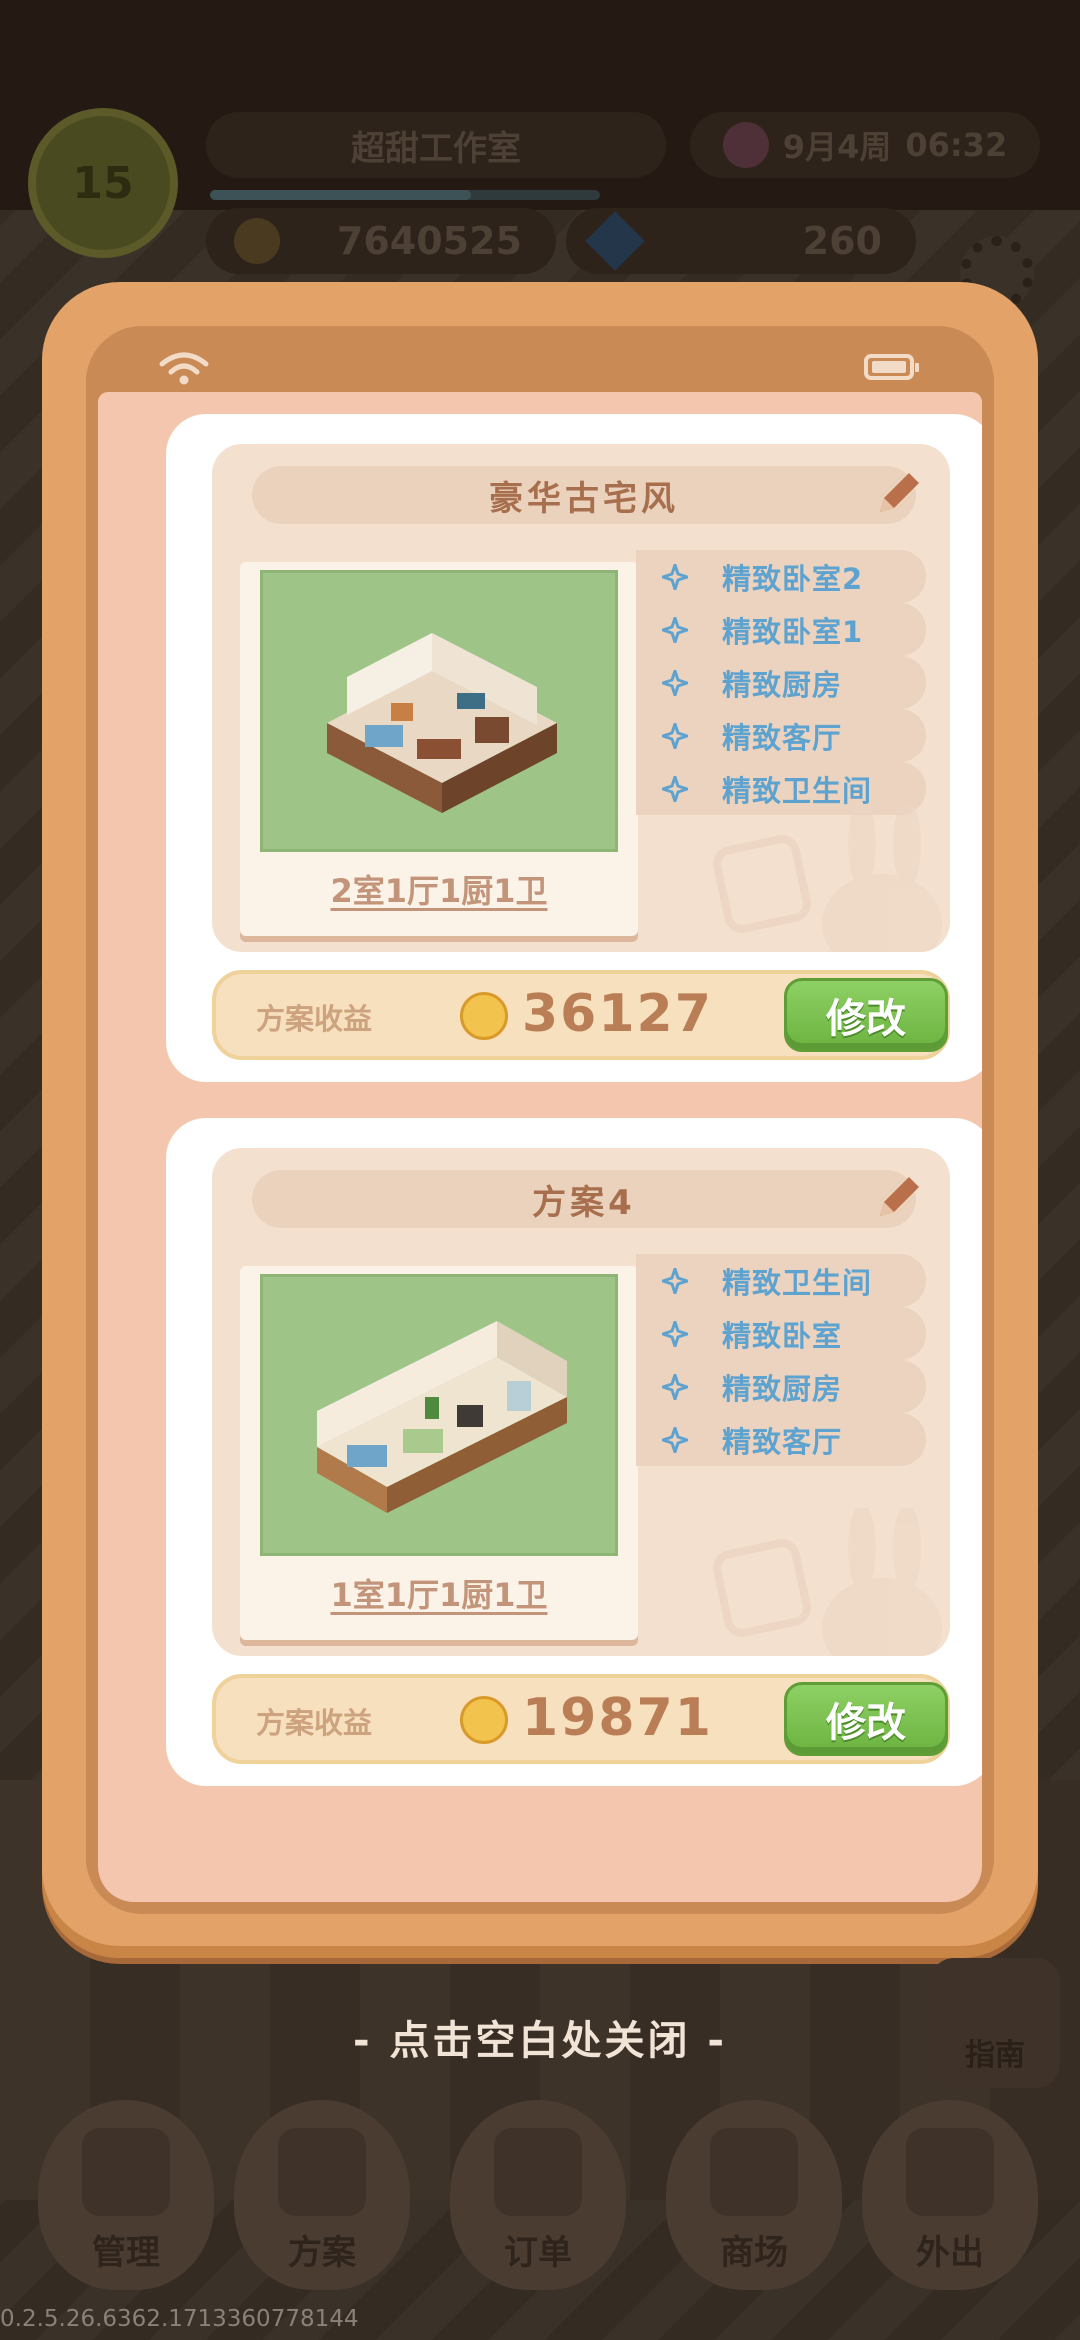  I want to click on plan-photo-frame: 1室1厅1厨1卫, so click(439, 1453).